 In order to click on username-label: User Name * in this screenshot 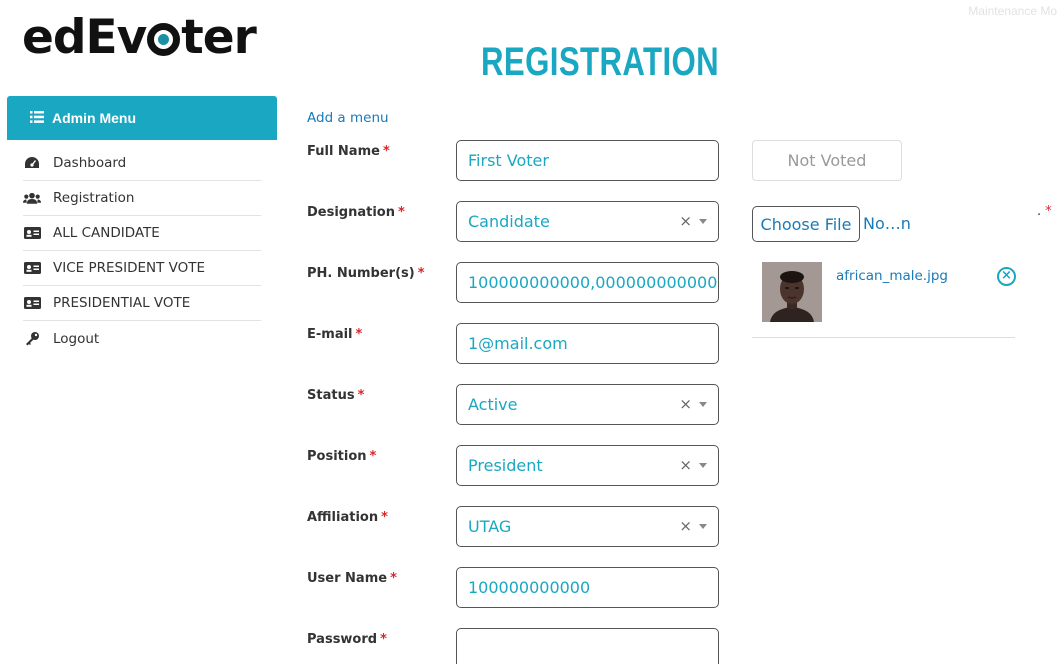, I will do `click(352, 578)`.